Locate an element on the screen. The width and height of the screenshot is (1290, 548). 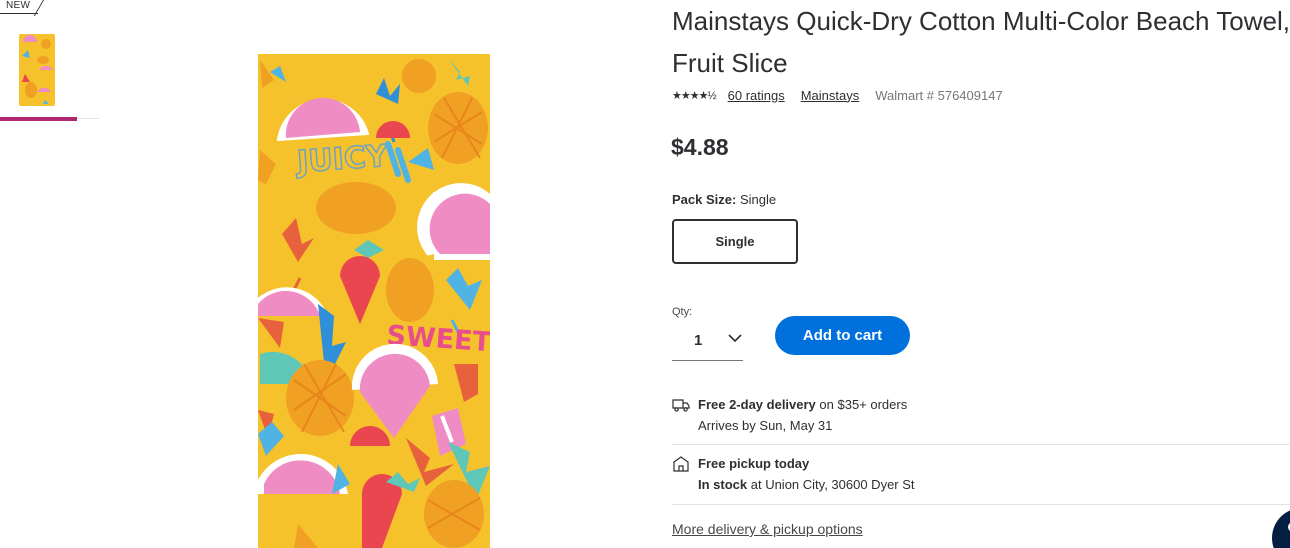
pack-size-label: Pack Size: Single is located at coordinates (724, 199).